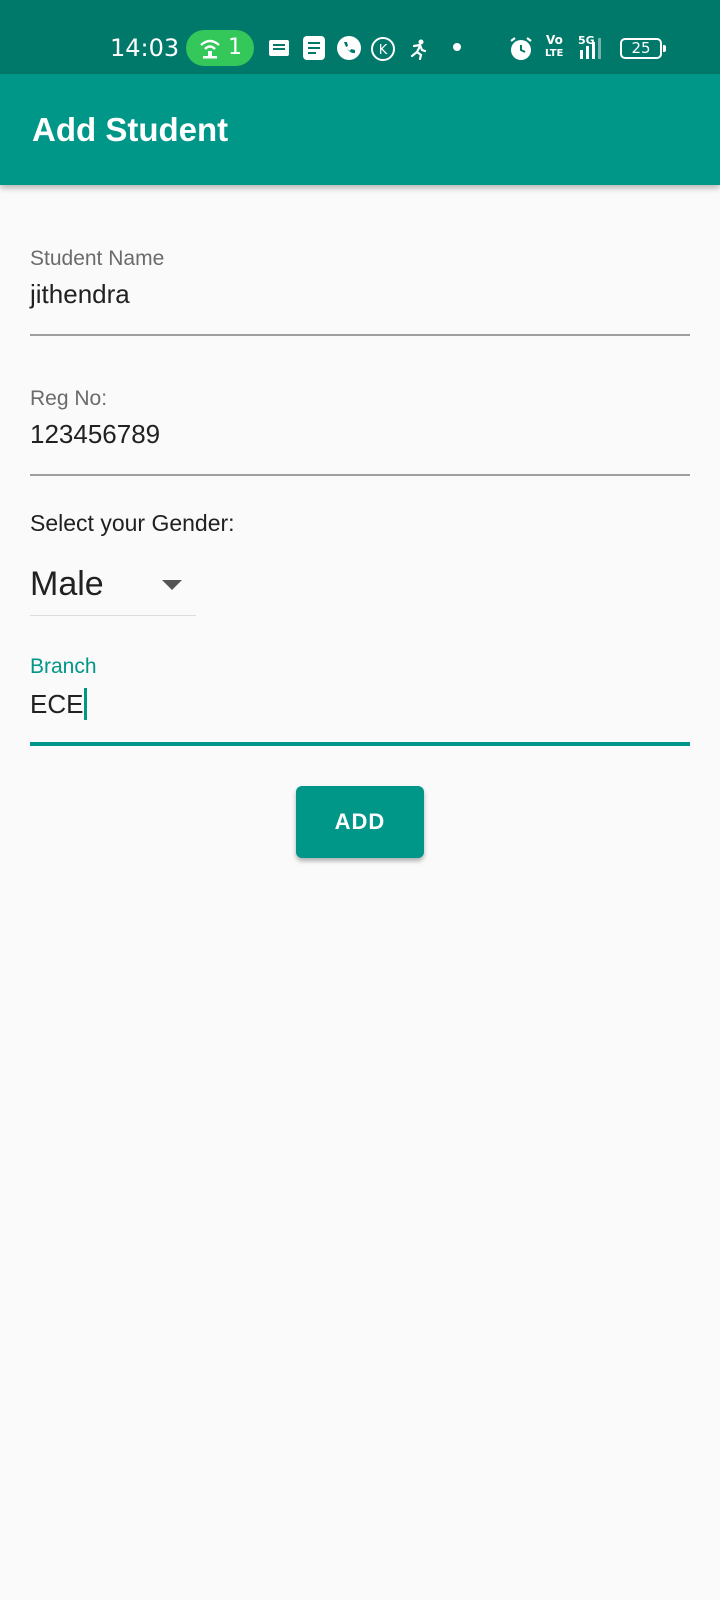 The image size is (720, 1600). Describe the element at coordinates (235, 47) in the screenshot. I see `hotspot-count: 1` at that location.